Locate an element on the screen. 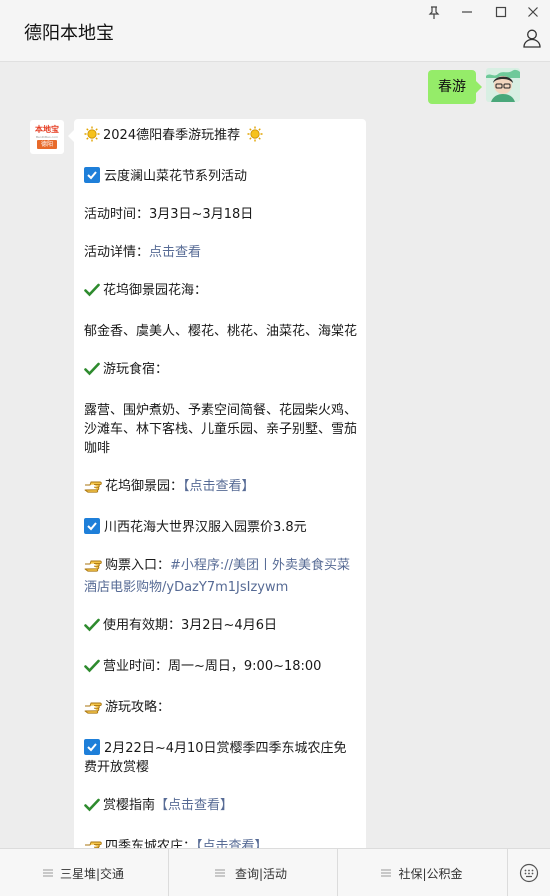 The image size is (550, 896). user-avatar is located at coordinates (503, 85).